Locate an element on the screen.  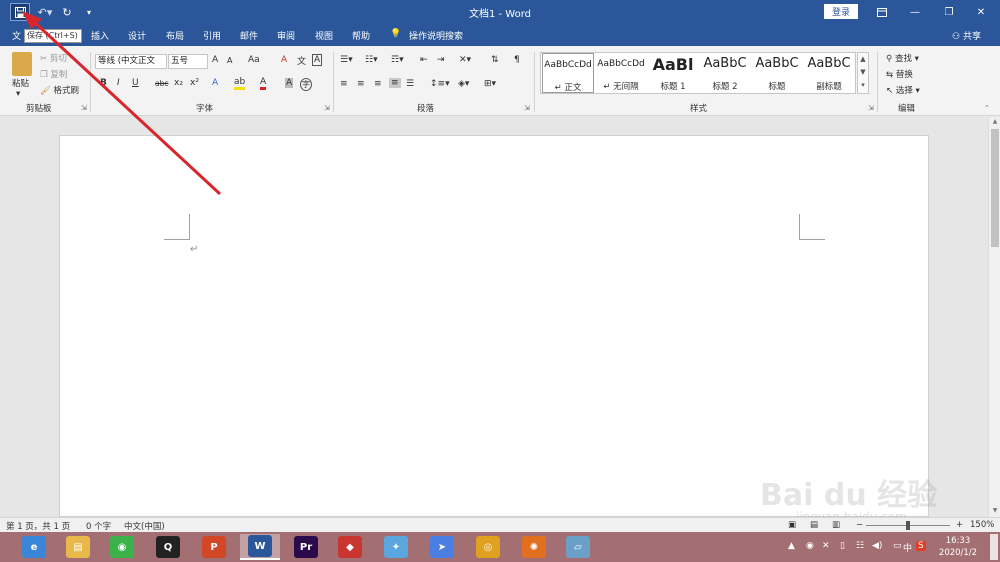
annotation-arrow-line is located at coordinates (126, 107).